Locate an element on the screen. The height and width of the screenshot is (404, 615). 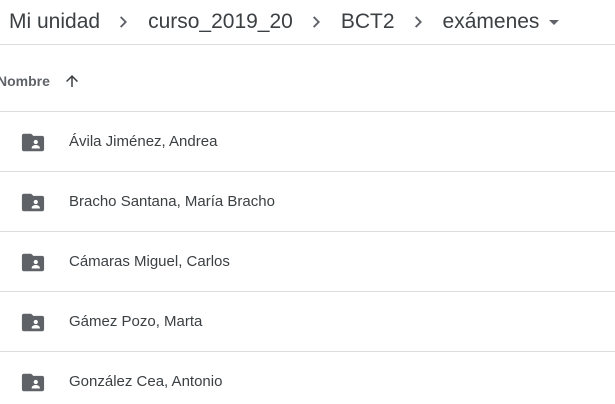
breadcrumb-item-bct2: BCT2 is located at coordinates (368, 22).